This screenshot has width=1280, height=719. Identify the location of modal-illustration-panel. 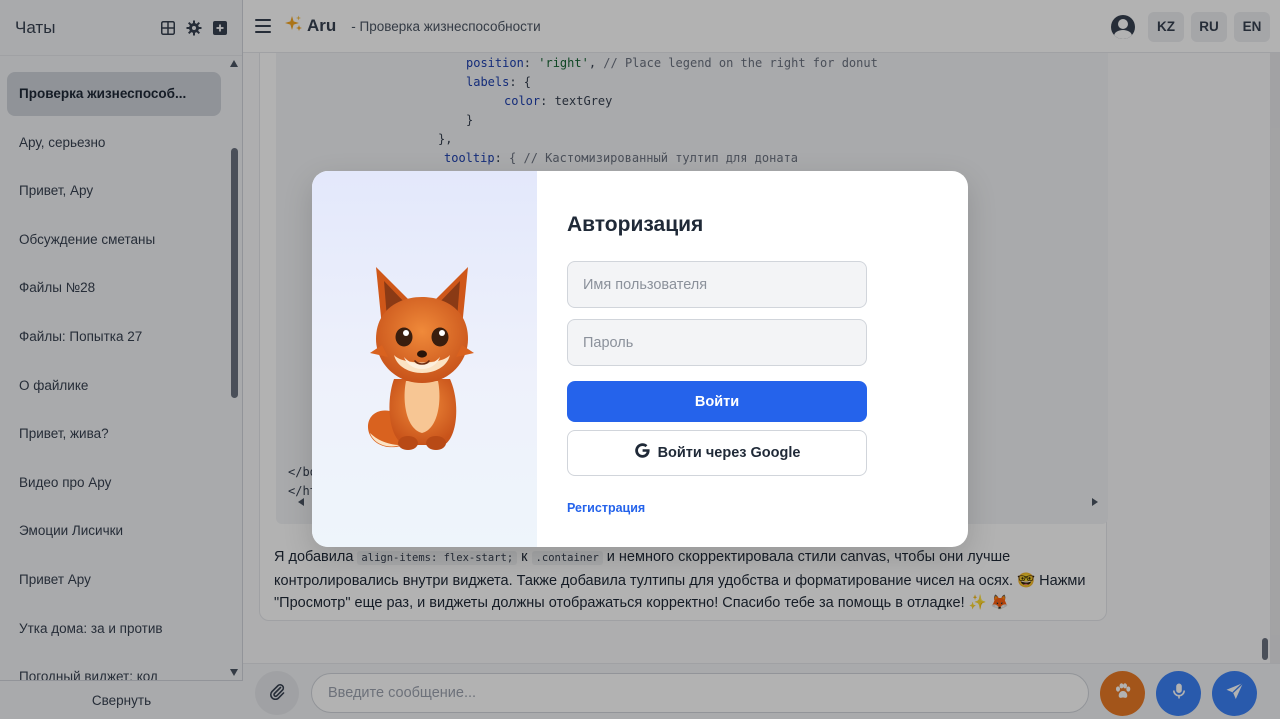
(424, 359).